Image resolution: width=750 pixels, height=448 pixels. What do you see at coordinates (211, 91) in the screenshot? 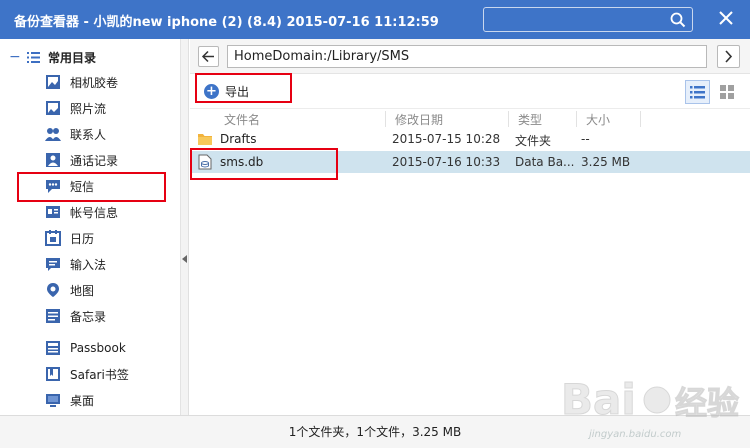
I see `plus-icon: +` at bounding box center [211, 91].